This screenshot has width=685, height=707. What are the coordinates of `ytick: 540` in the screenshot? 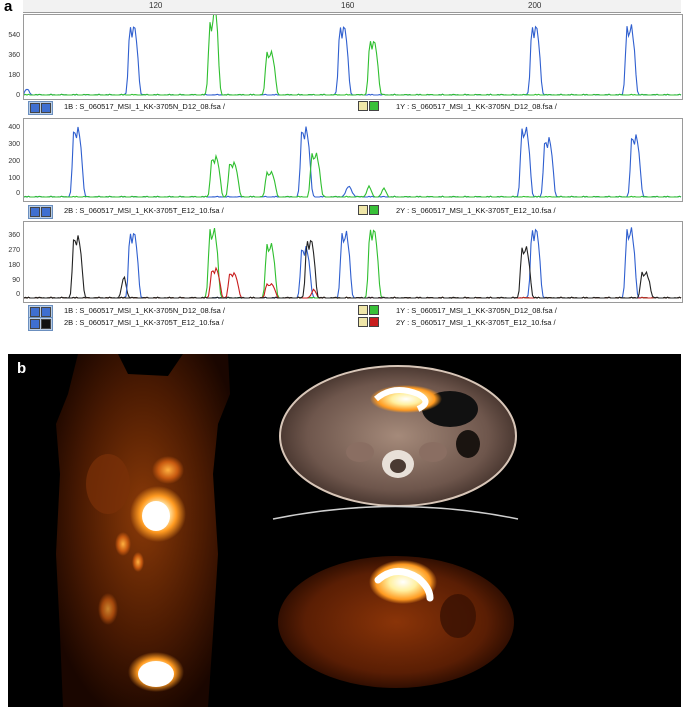 It's located at (14, 35).